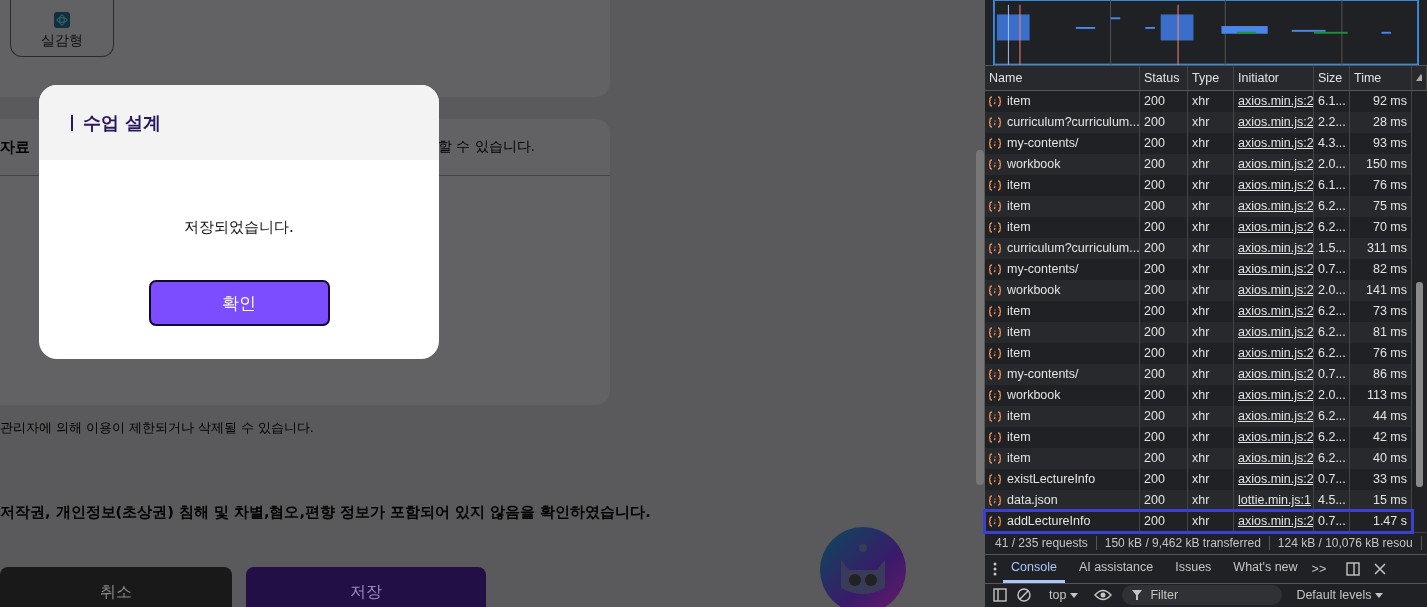 The width and height of the screenshot is (1427, 607). What do you see at coordinates (1024, 595) in the screenshot?
I see `clear-icon` at bounding box center [1024, 595].